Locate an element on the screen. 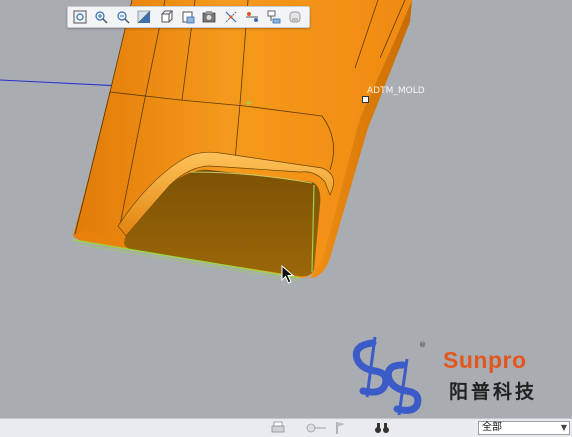 The image size is (572, 437). repaint-icon is located at coordinates (145, 17).